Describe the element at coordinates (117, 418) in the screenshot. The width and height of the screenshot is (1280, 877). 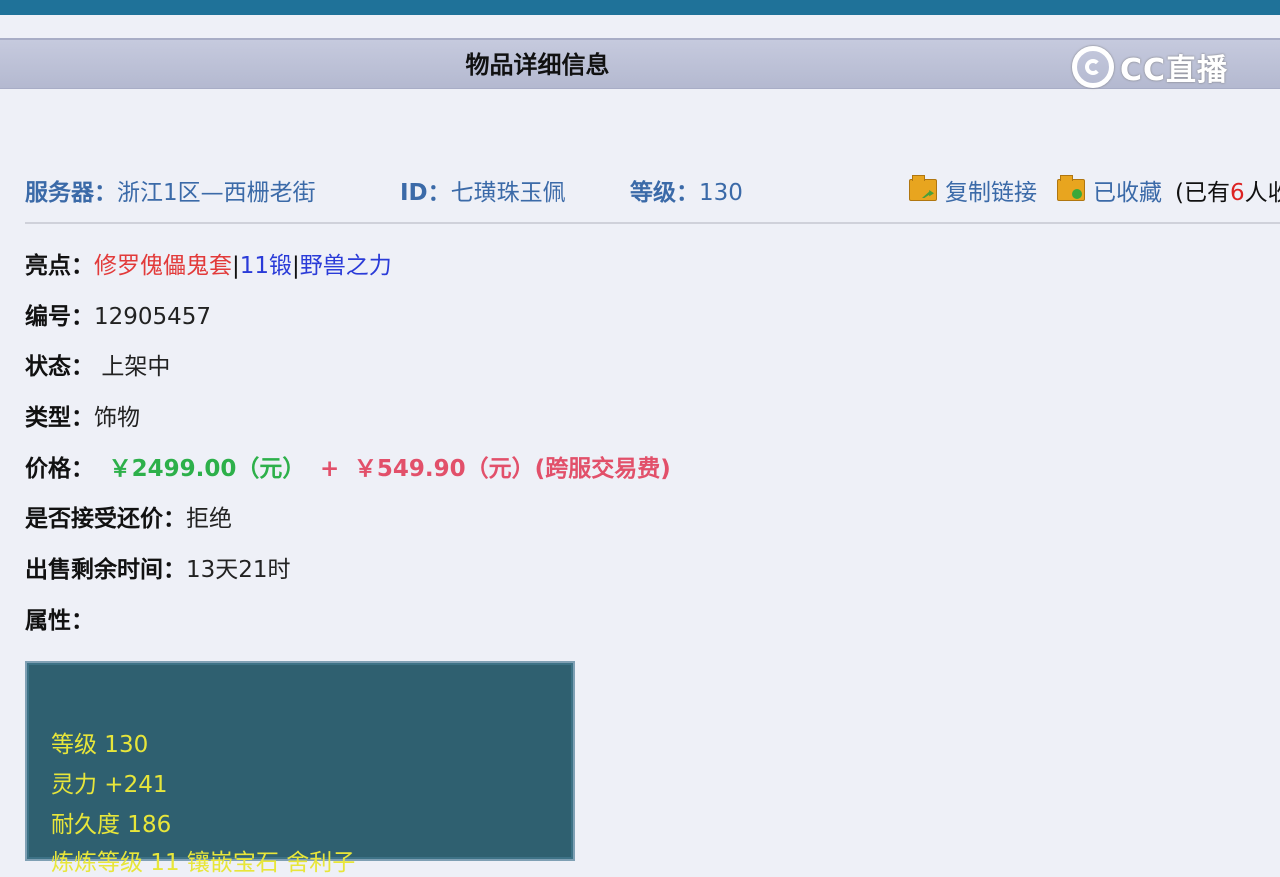
I see `type-value: 饰物` at that location.